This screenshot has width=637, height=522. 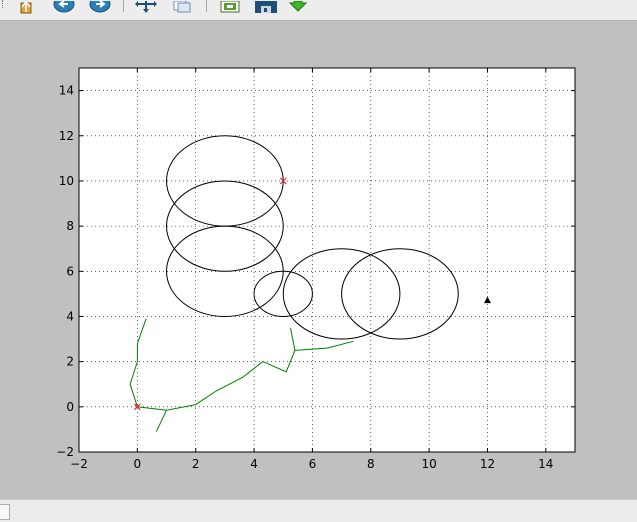 What do you see at coordinates (428, 464) in the screenshot?
I see `x-tick-label: 10` at bounding box center [428, 464].